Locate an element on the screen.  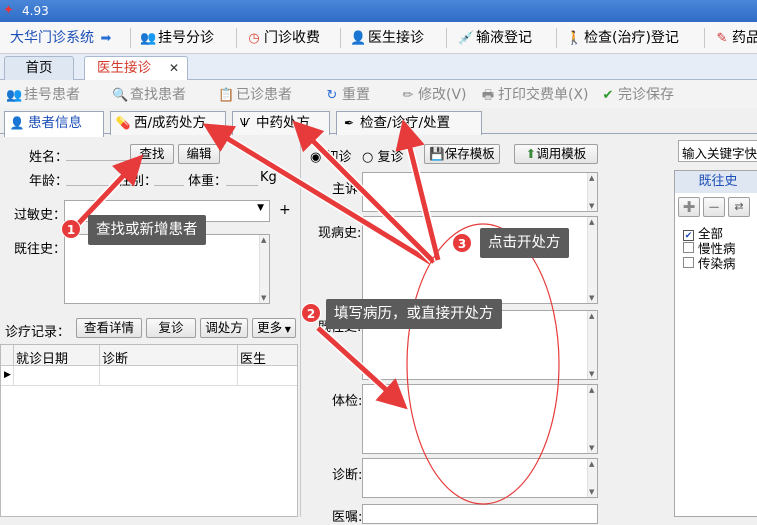
menu-billing: ◷ 门诊收费 is located at coordinates (283, 38).